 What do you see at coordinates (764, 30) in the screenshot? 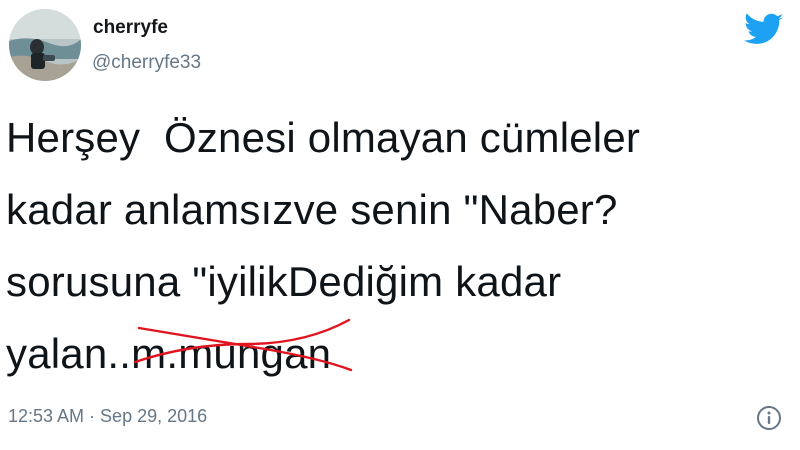
I see `twitter-bird-icon` at bounding box center [764, 30].